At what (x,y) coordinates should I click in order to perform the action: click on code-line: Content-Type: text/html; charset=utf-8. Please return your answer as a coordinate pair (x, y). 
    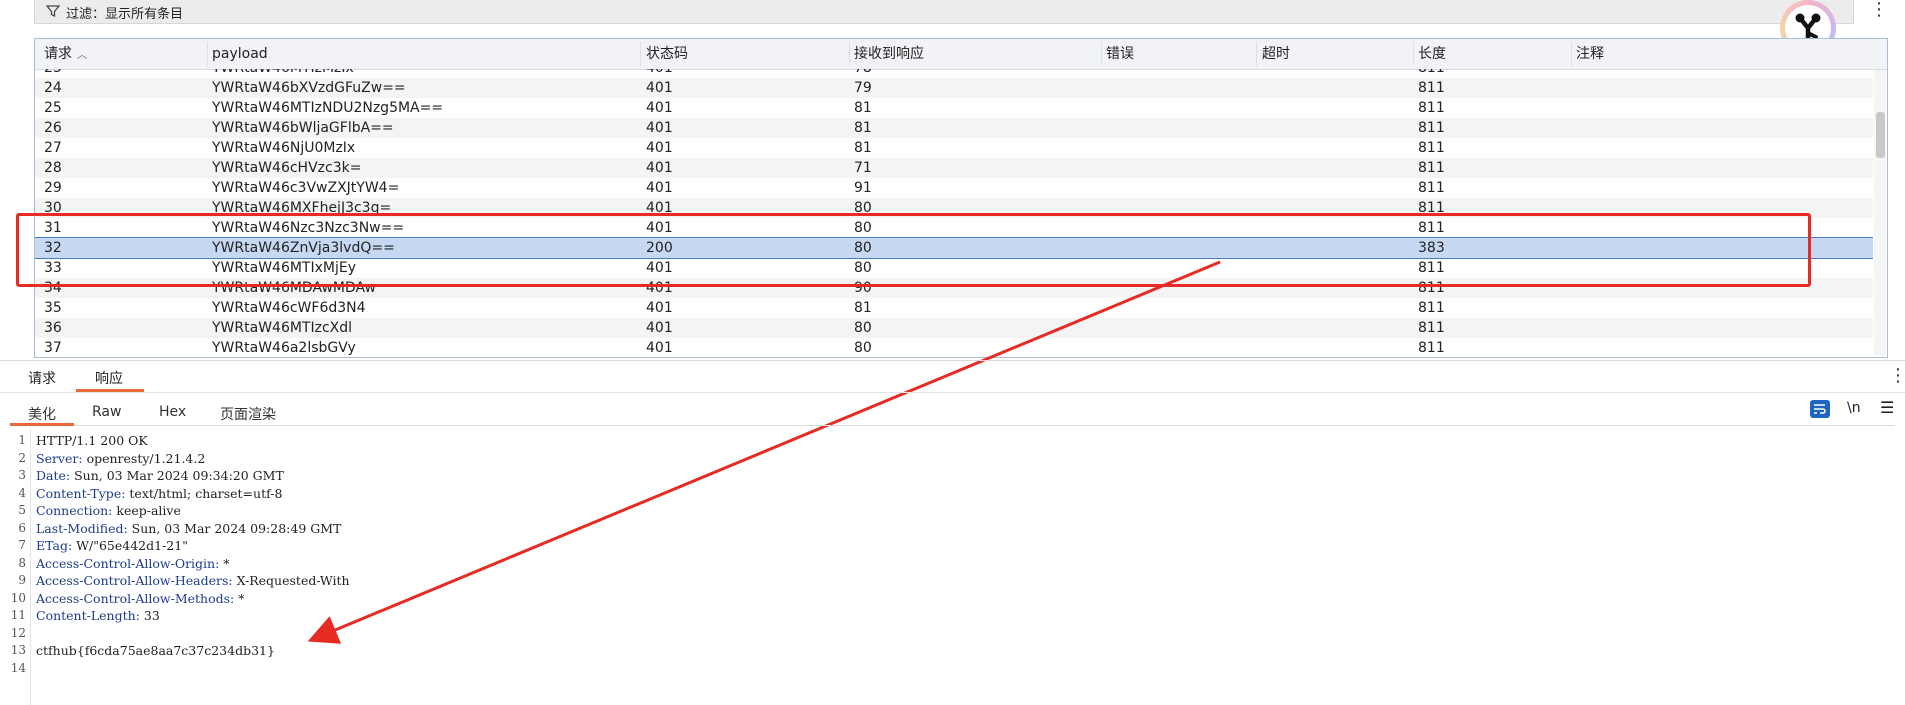
    Looking at the image, I should click on (159, 494).